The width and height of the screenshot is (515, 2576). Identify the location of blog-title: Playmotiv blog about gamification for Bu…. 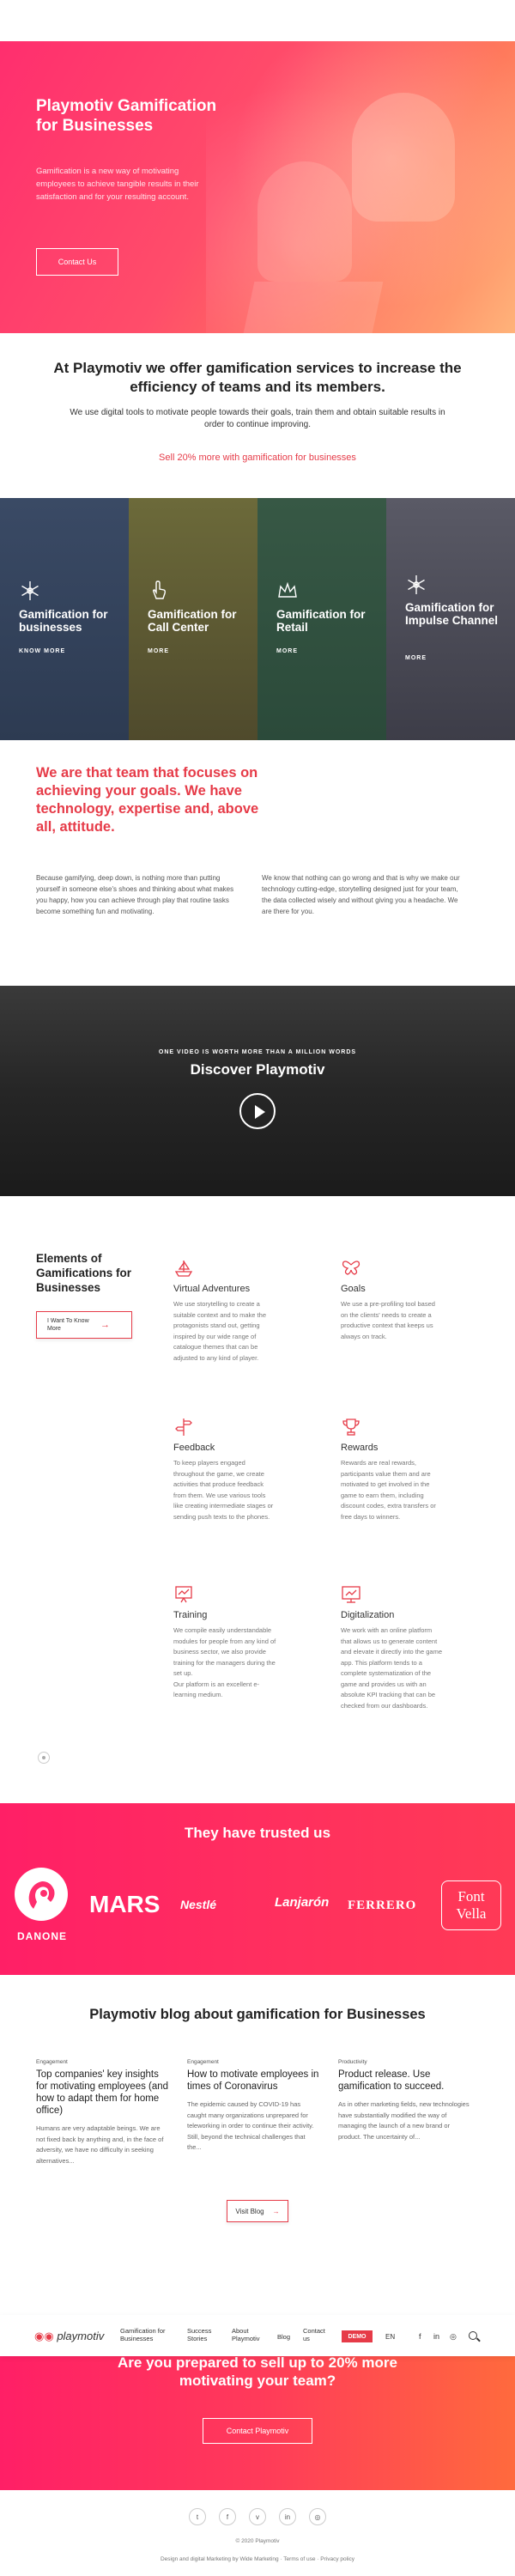
(257, 2014).